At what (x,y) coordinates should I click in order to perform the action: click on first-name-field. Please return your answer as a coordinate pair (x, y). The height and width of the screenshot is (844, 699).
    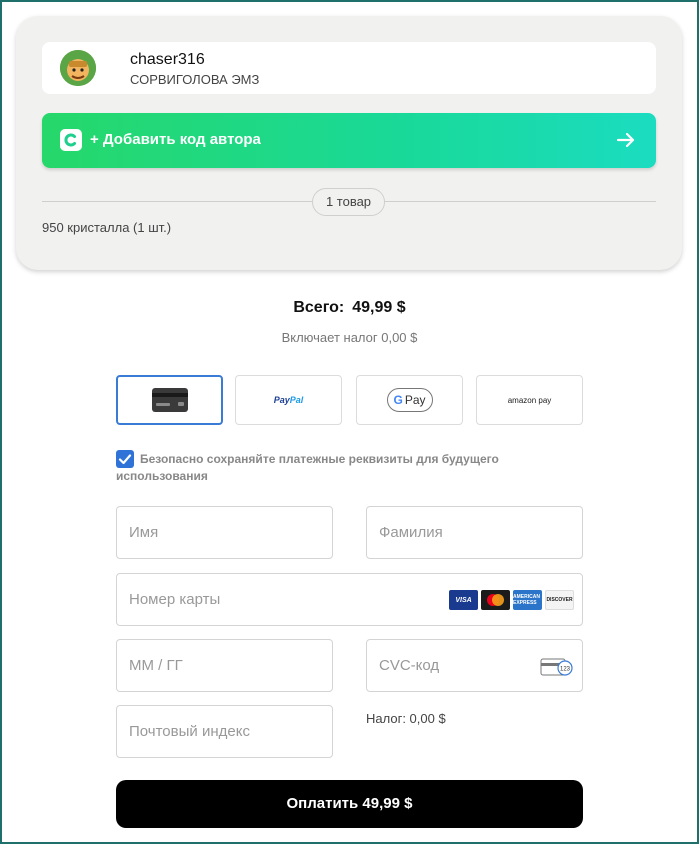
    Looking at the image, I should click on (224, 532).